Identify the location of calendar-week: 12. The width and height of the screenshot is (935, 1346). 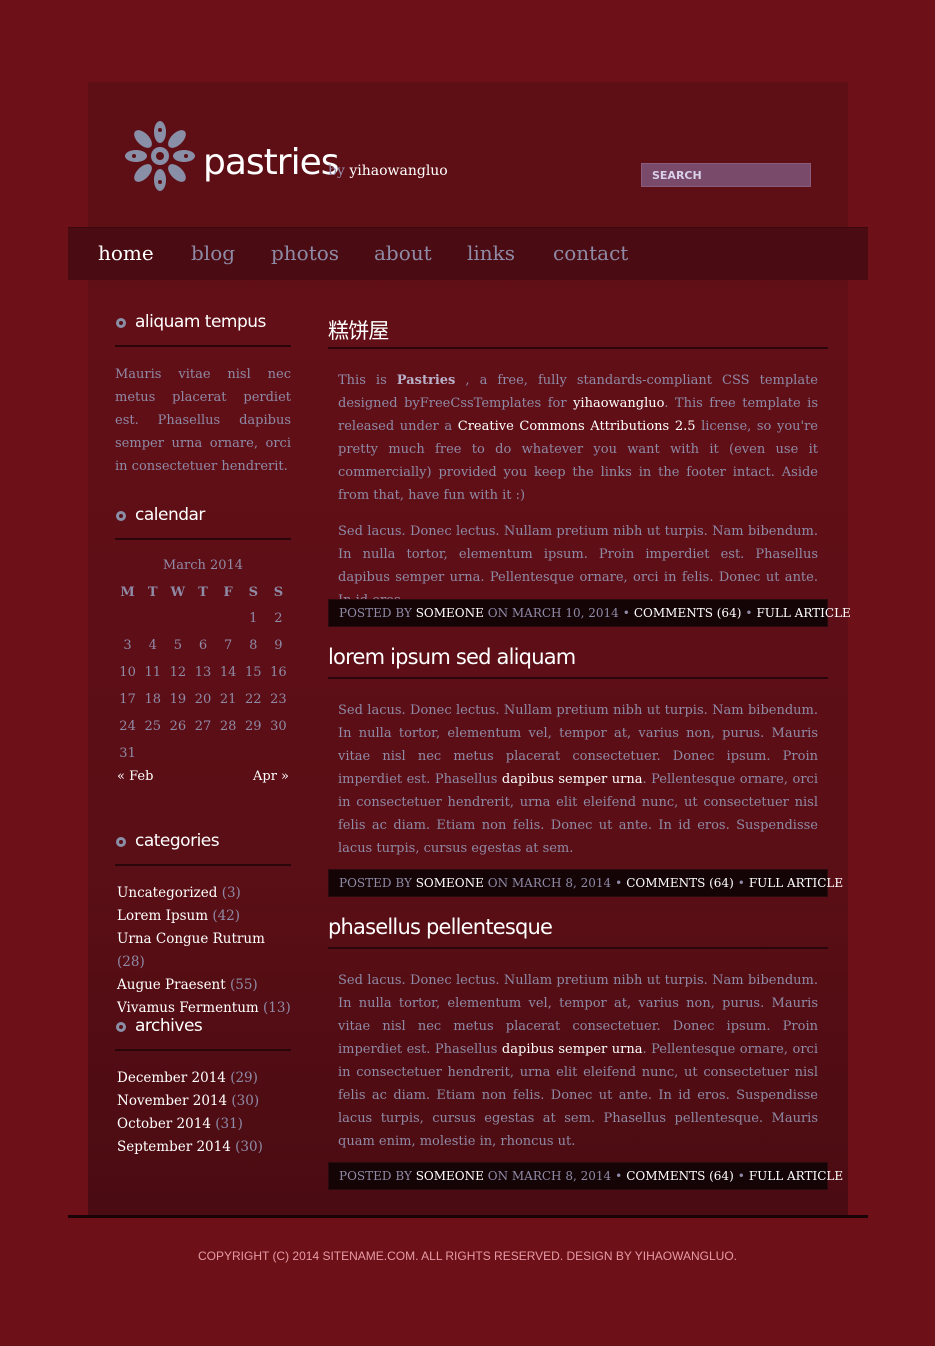
(203, 618).